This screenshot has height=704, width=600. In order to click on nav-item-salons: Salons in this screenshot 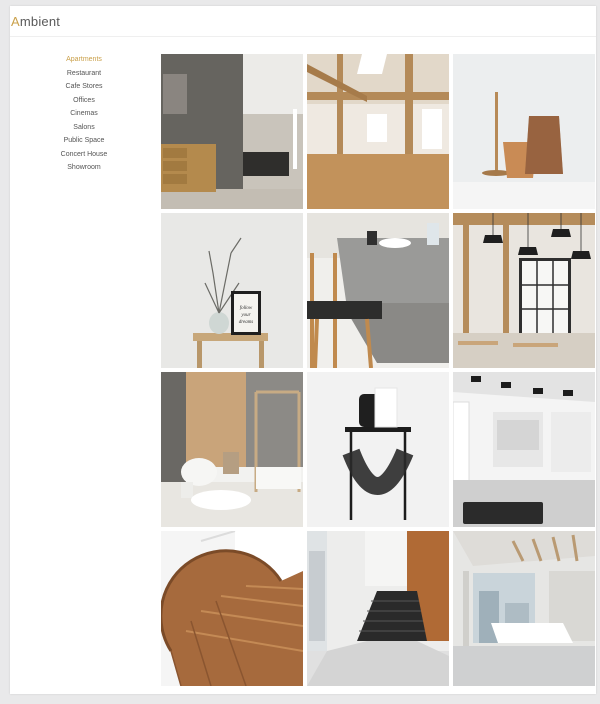, I will do `click(84, 128)`.